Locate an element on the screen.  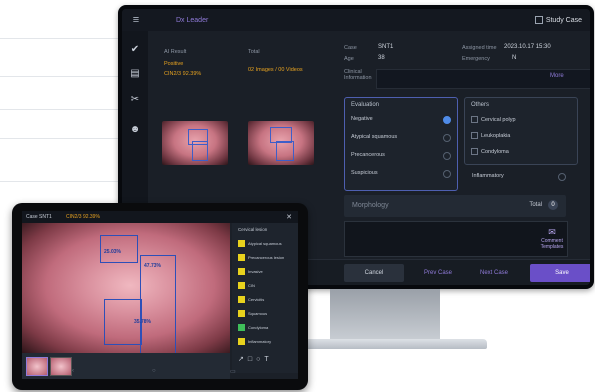
assigned-time-label: Assigned time is located at coordinates (479, 48).